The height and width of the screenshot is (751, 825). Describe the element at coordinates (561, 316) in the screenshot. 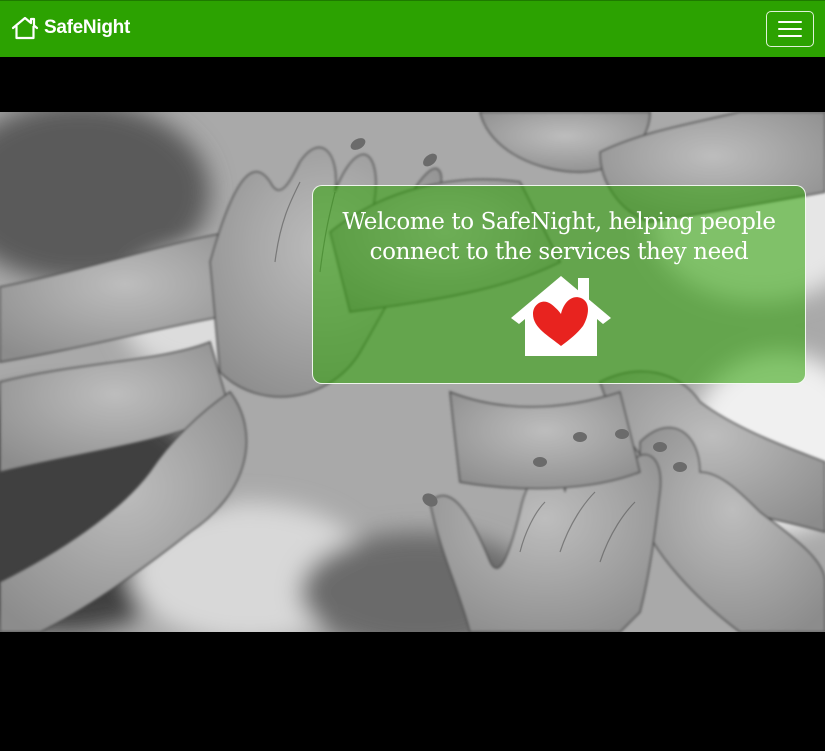

I see `house-heart-icon` at that location.